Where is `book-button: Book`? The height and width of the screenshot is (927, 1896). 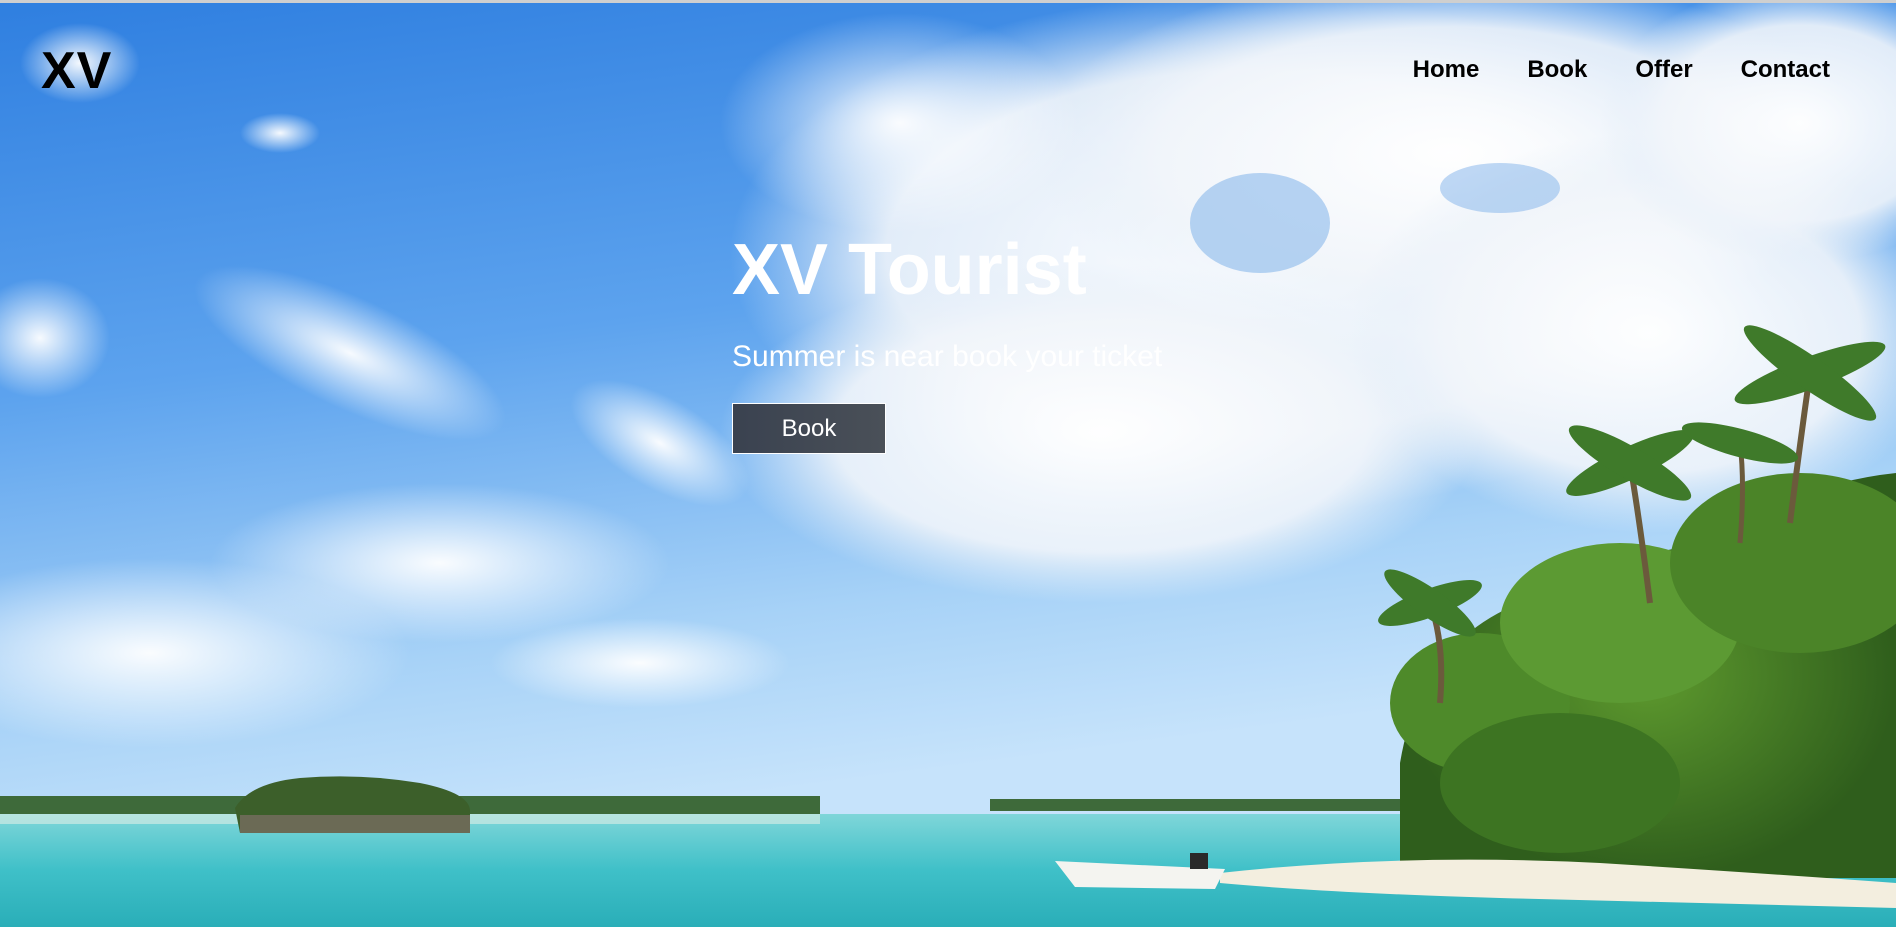
book-button: Book is located at coordinates (809, 428).